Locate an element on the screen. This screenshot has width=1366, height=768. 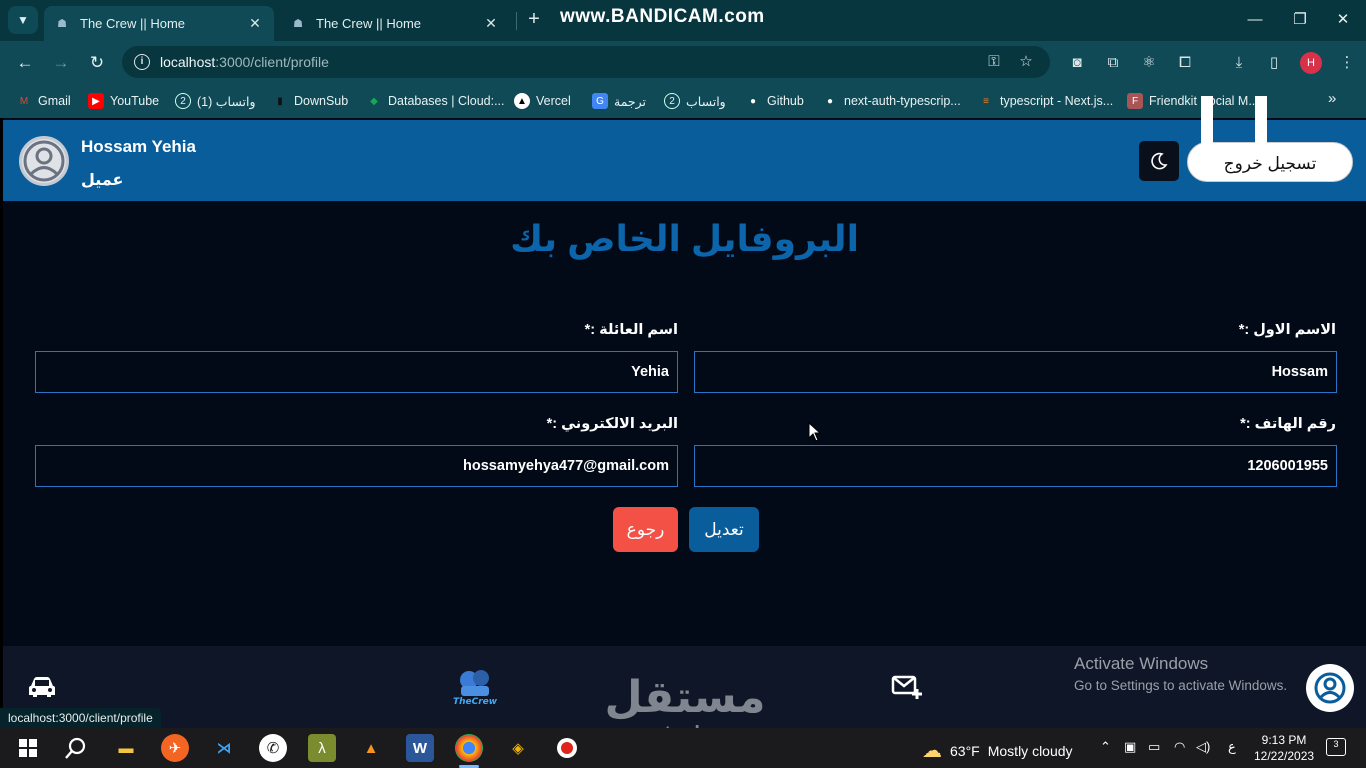
chrome-icon is located at coordinates (469, 751).